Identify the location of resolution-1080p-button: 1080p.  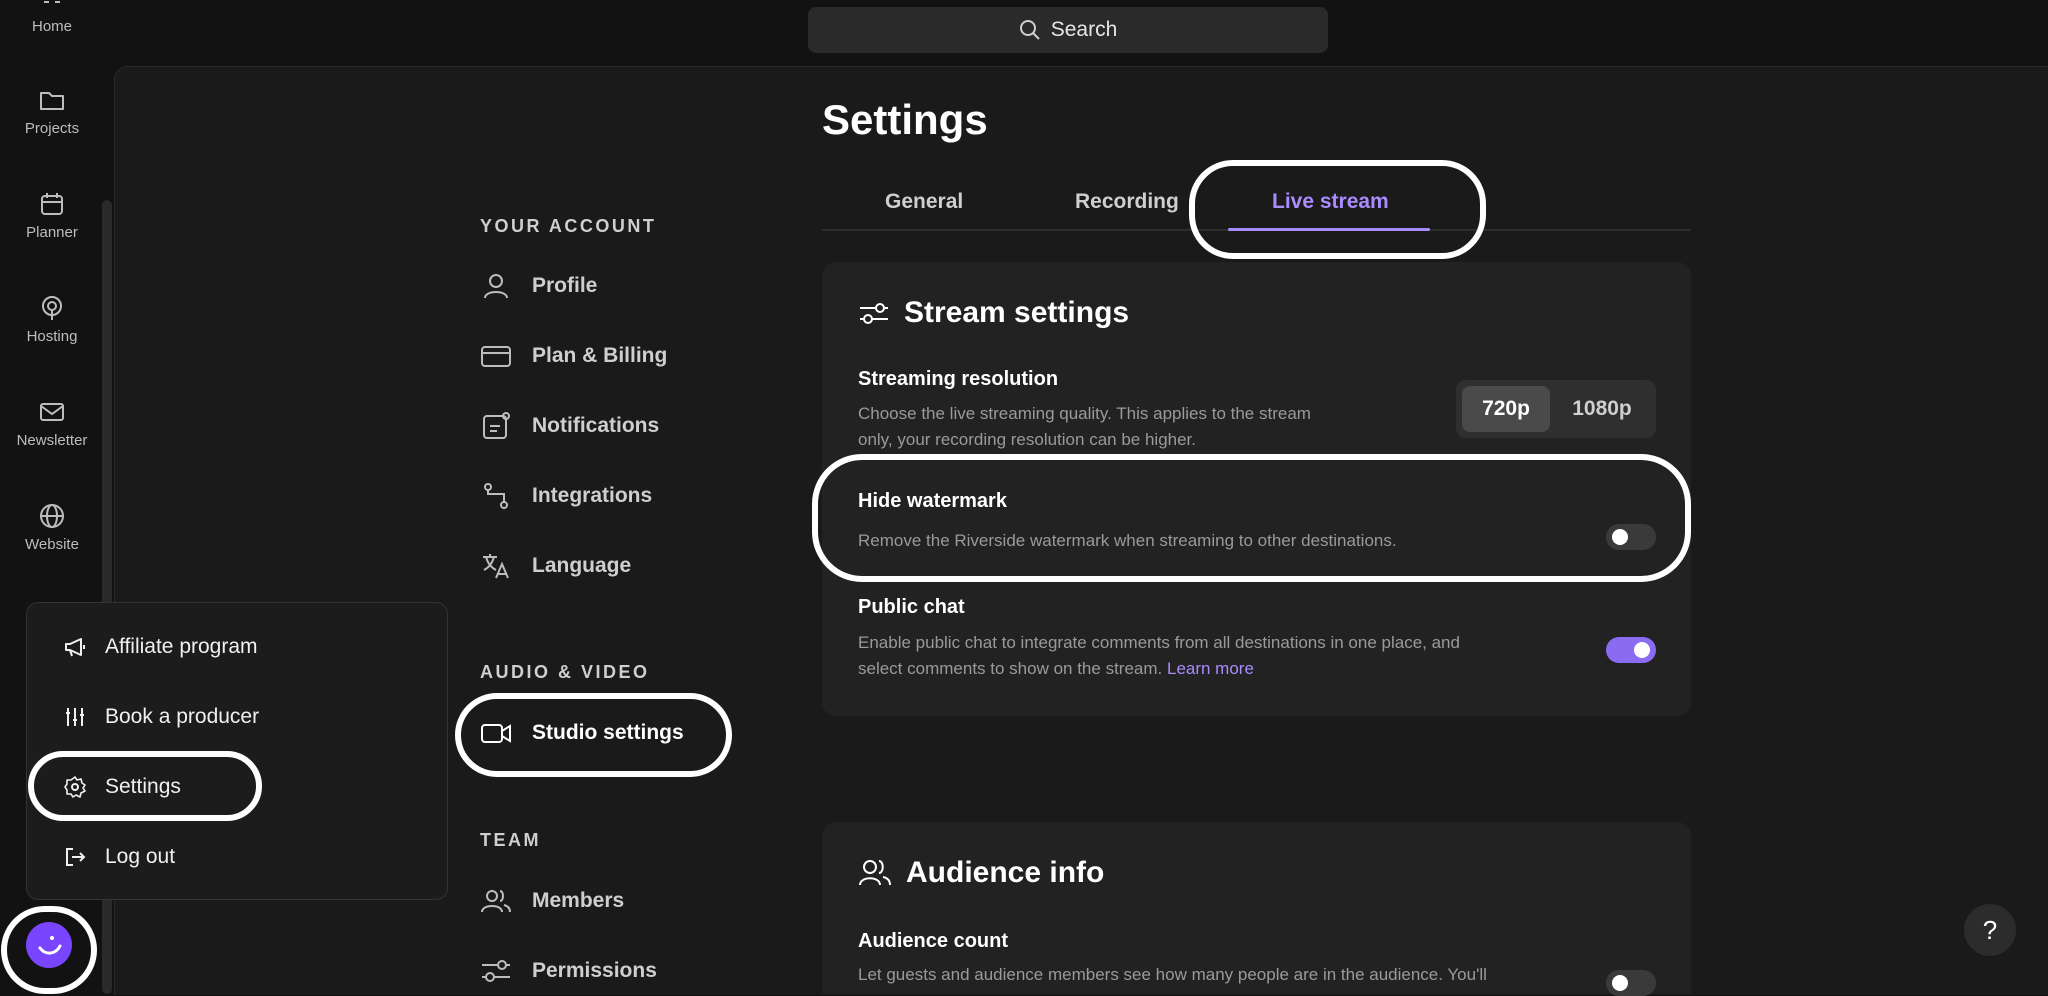
(1602, 409).